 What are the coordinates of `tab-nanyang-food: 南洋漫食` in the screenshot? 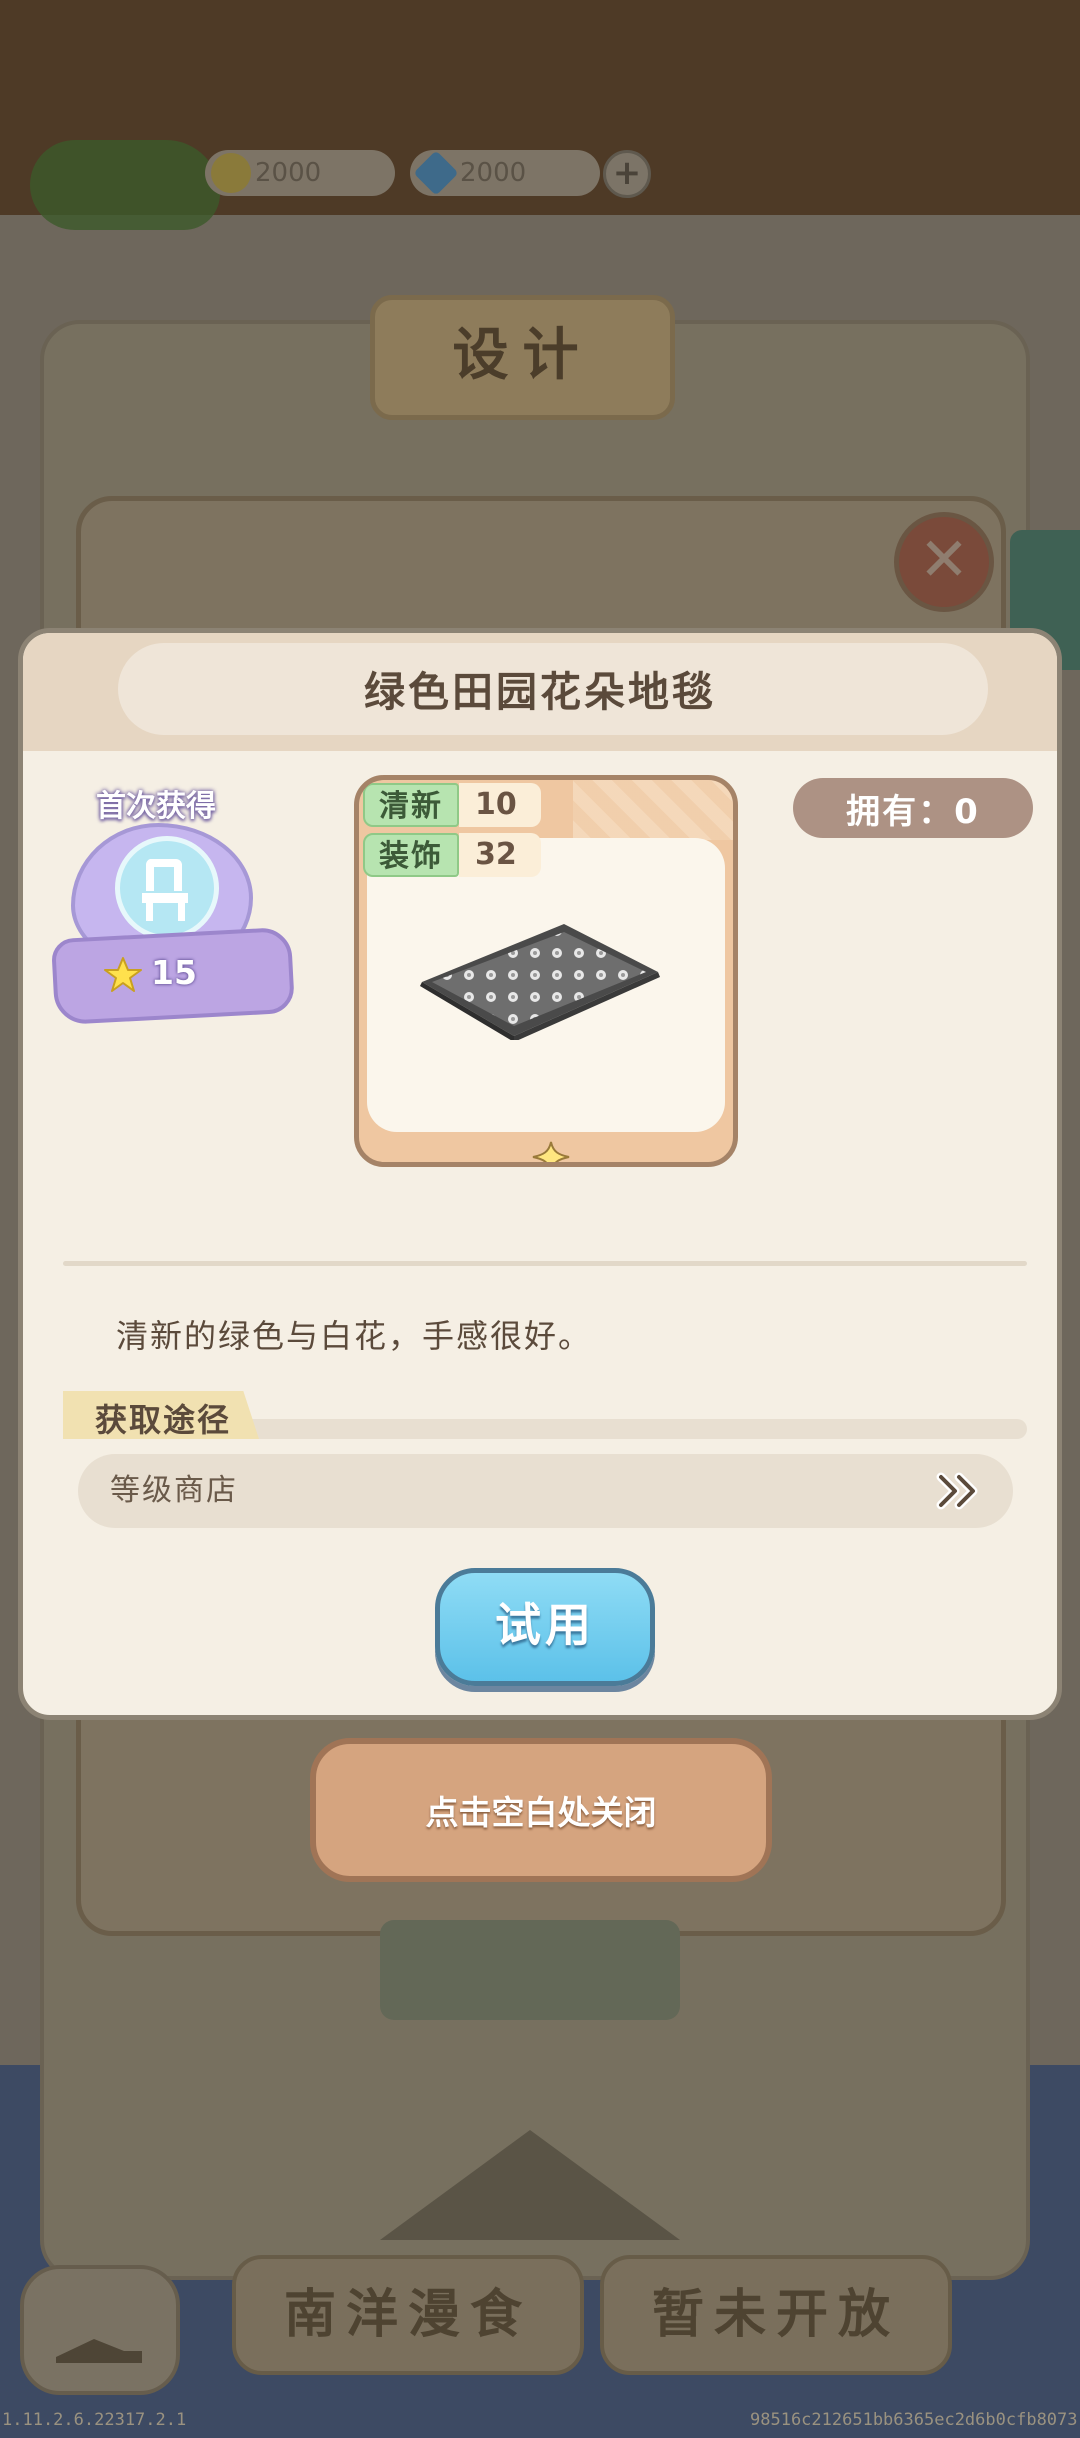 It's located at (408, 2315).